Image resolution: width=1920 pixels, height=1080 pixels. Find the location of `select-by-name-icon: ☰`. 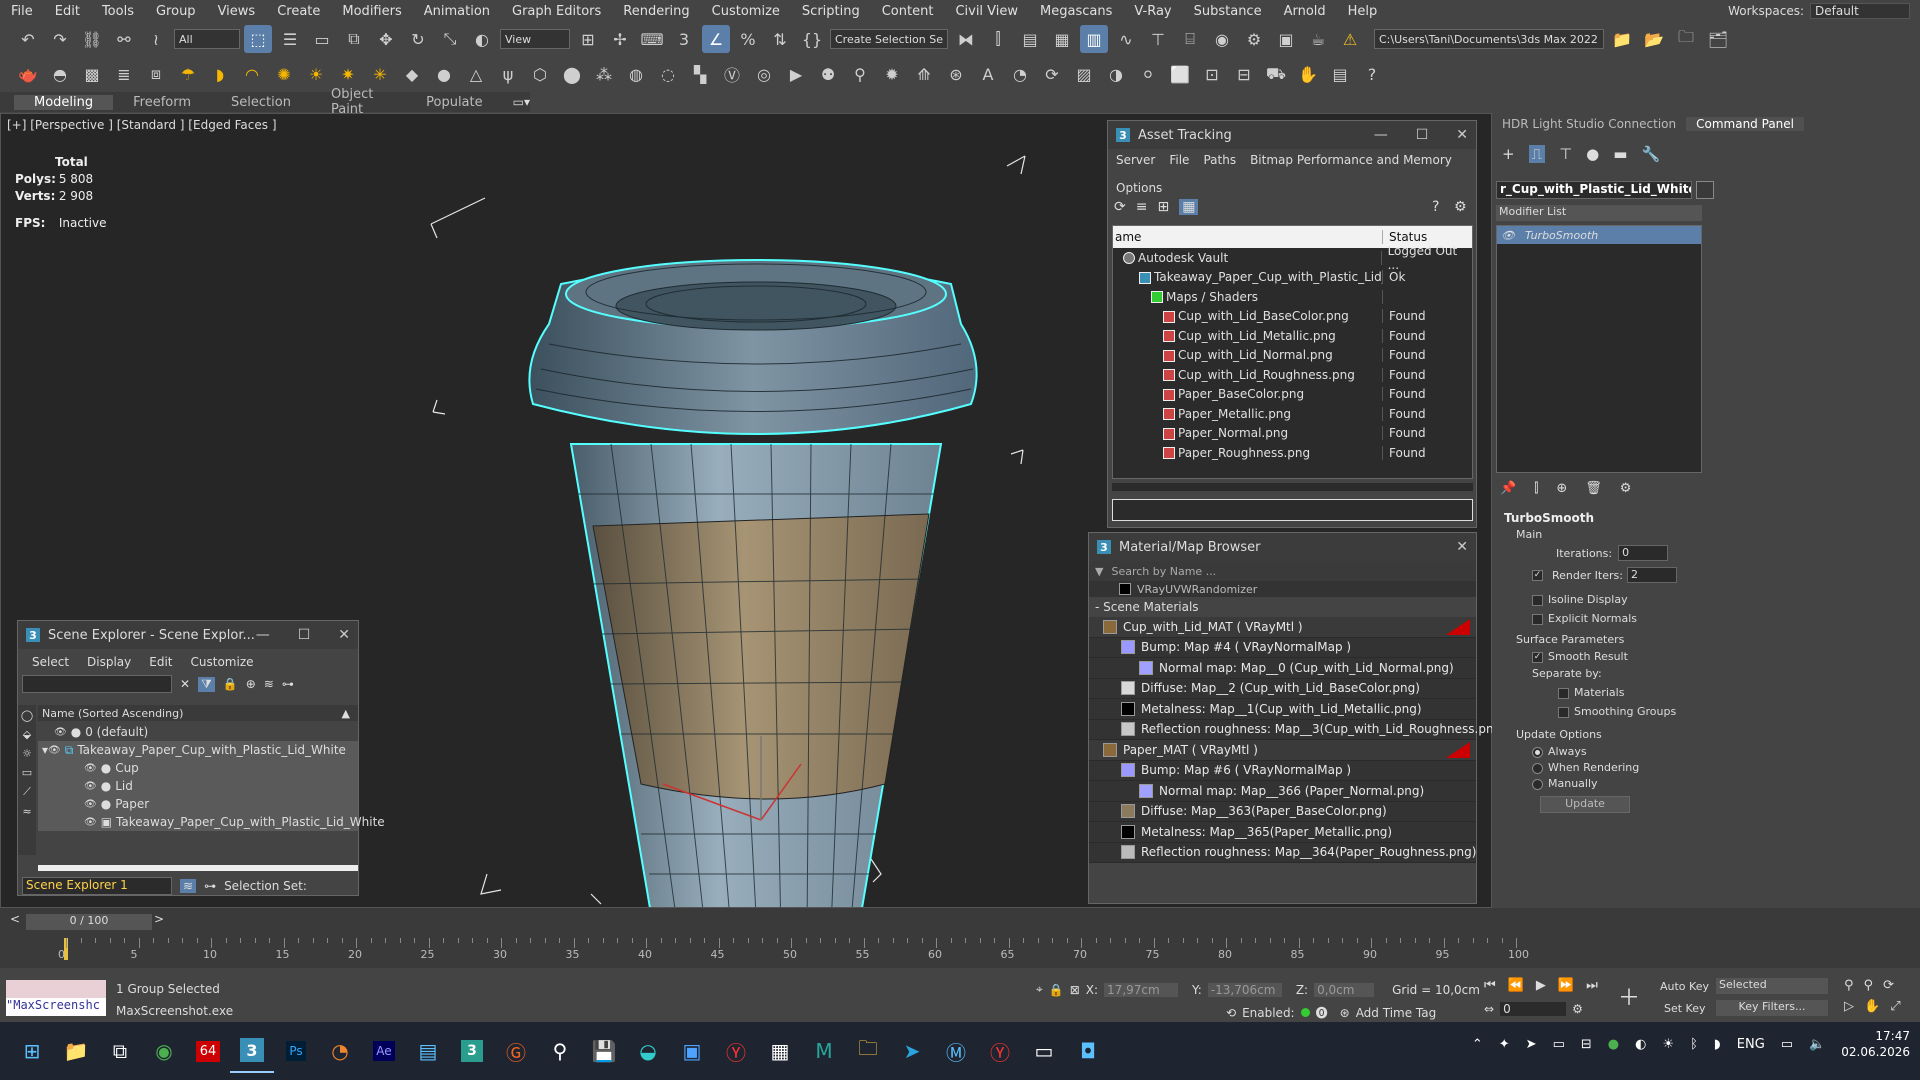

select-by-name-icon: ☰ is located at coordinates (290, 39).